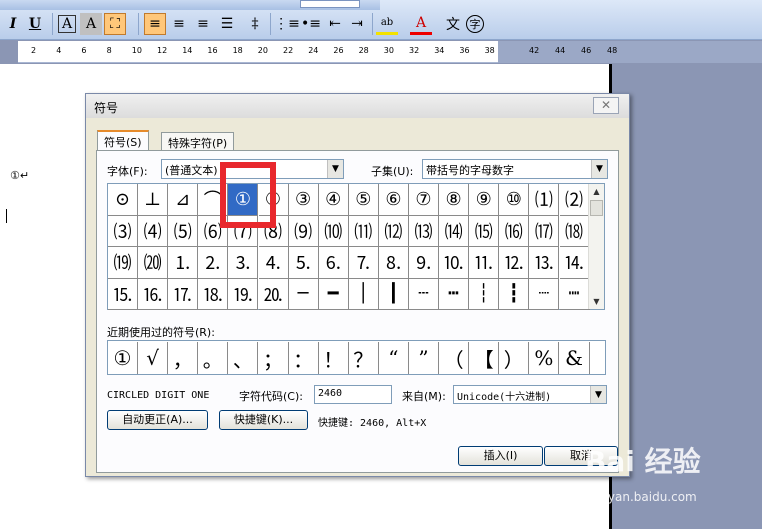 This screenshot has height=529, width=762. Describe the element at coordinates (574, 200) in the screenshot. I see `symbol-cell: ⑵` at that location.